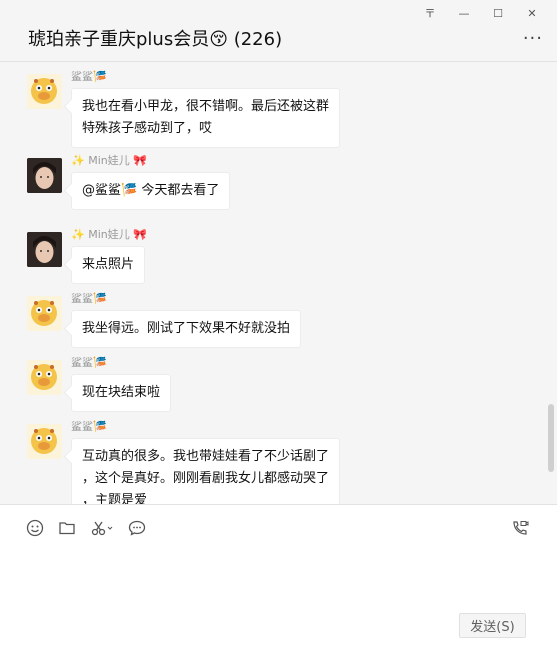  Describe the element at coordinates (137, 528) in the screenshot. I see `chat-bubble-icon` at that location.